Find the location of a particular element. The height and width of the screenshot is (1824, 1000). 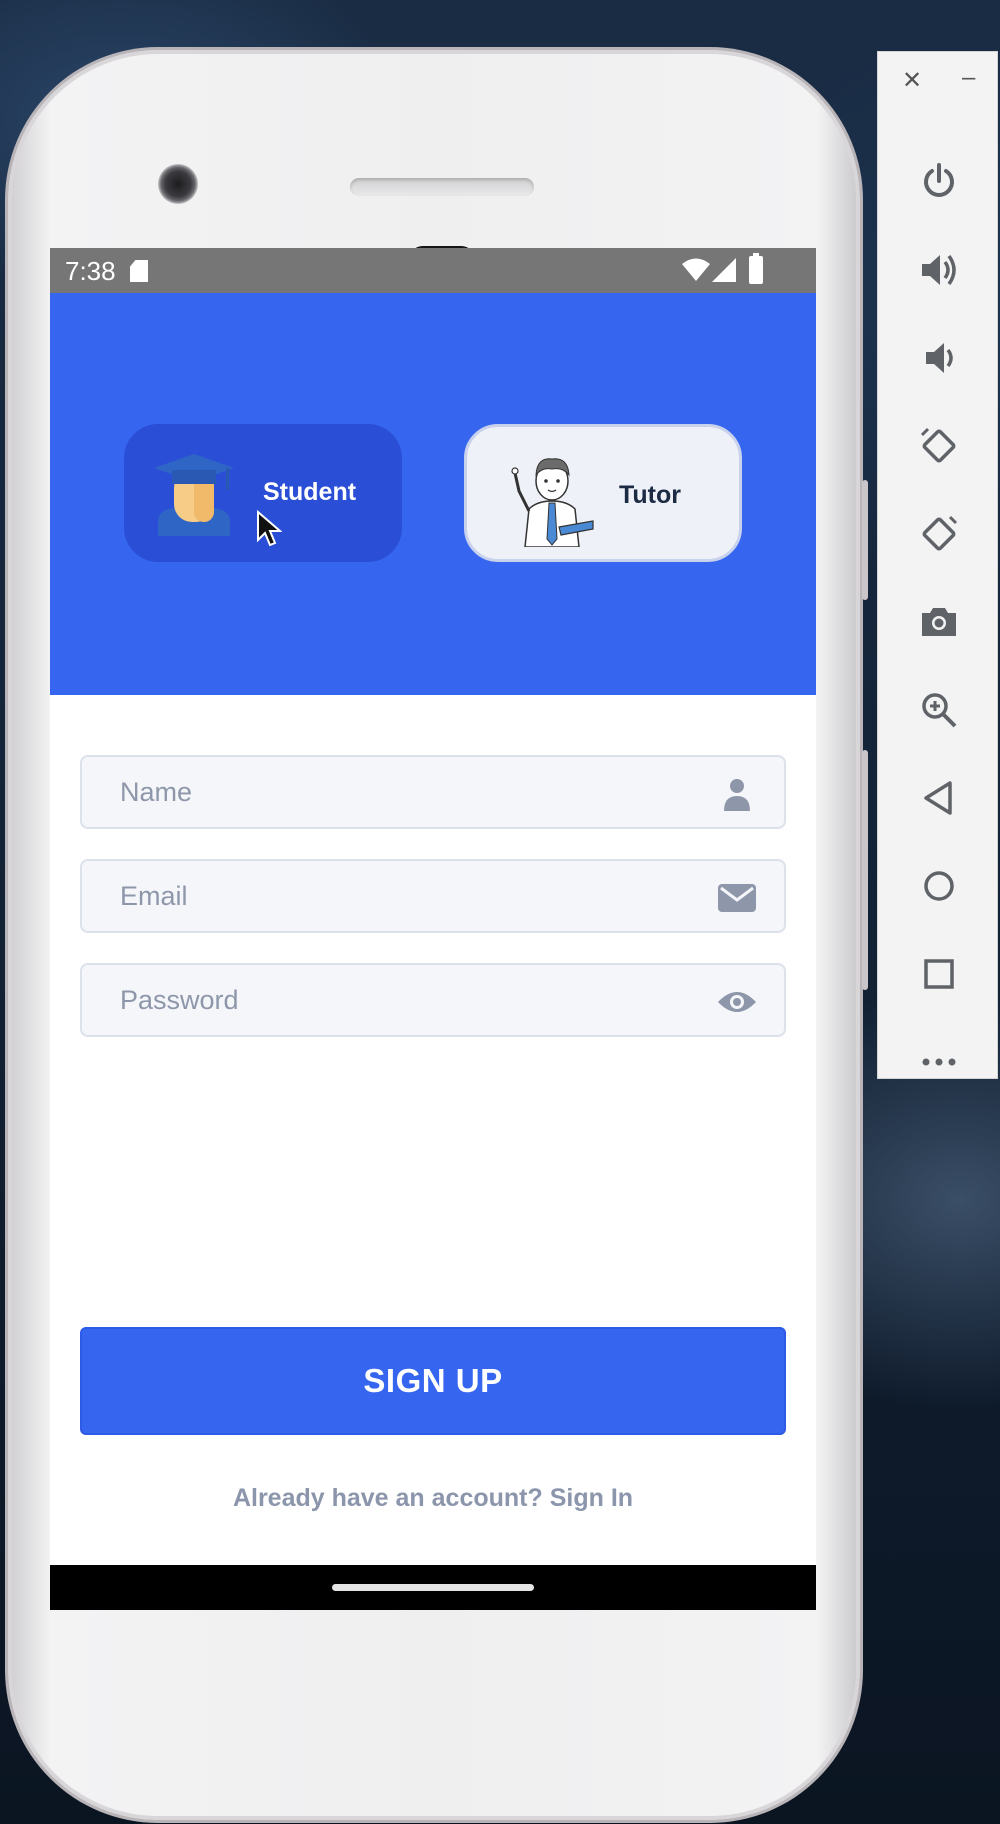

tutor-role-button: Tutor is located at coordinates (603, 493).